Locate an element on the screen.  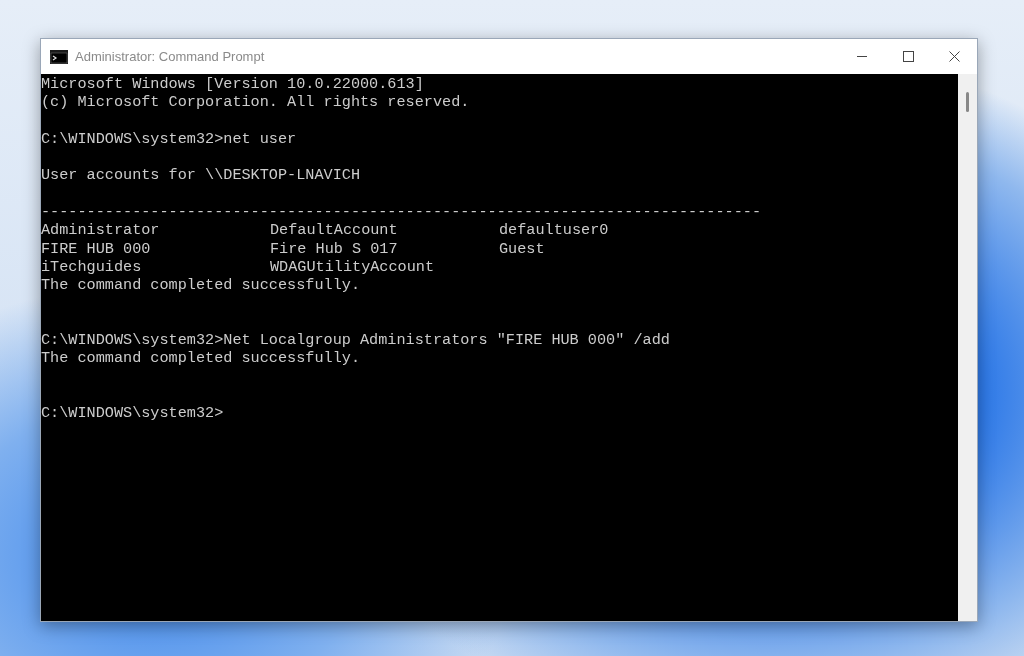
console-line: User accounts for \\DESKTOP-LNAVICH is located at coordinates (200, 175).